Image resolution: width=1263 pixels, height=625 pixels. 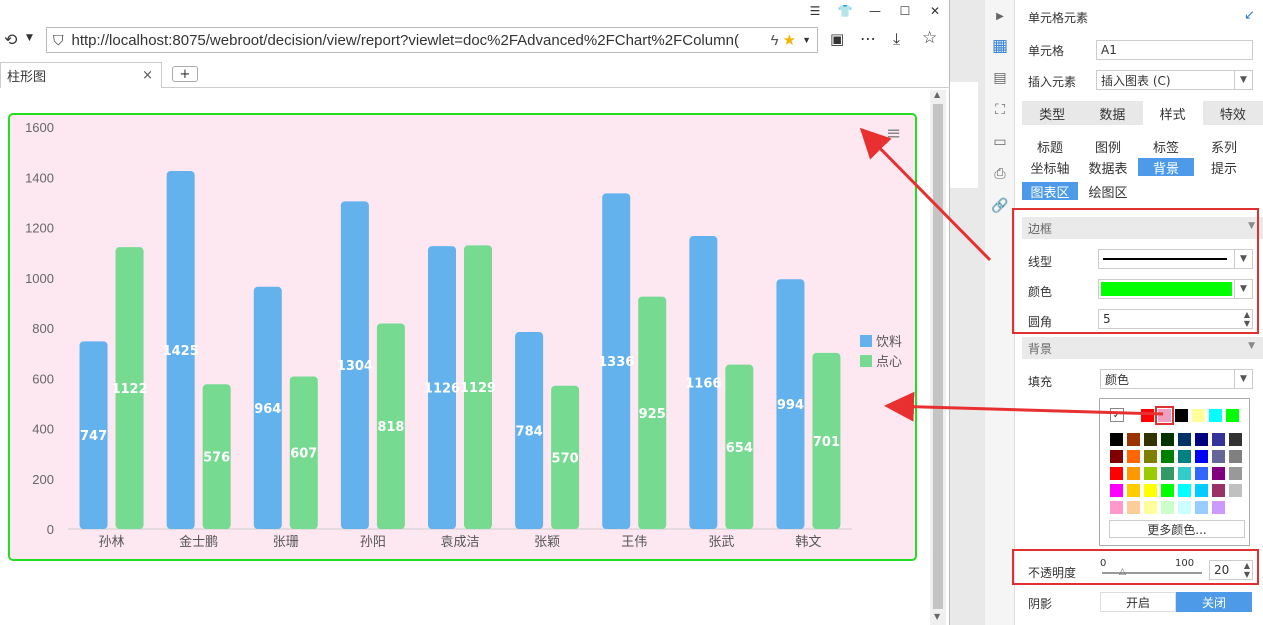 I want to click on scrollbar-thumb, so click(x=938, y=356).